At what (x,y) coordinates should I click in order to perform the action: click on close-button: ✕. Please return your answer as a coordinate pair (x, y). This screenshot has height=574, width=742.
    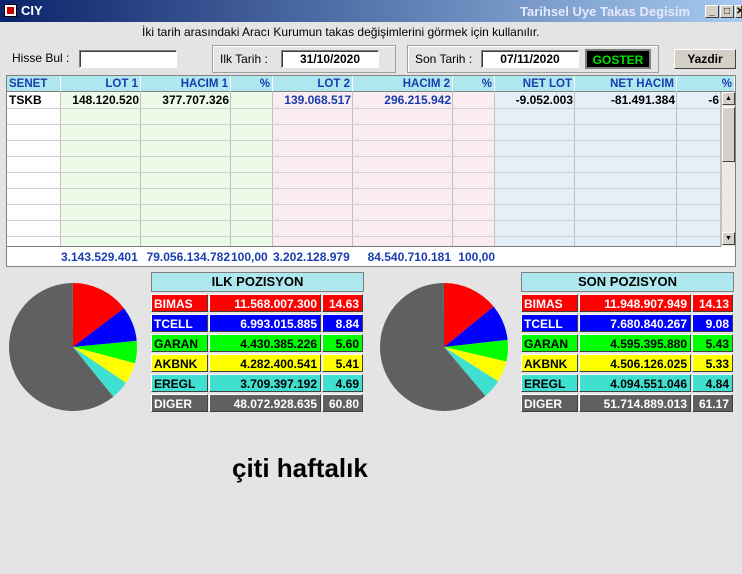
    Looking at the image, I should click on (738, 11).